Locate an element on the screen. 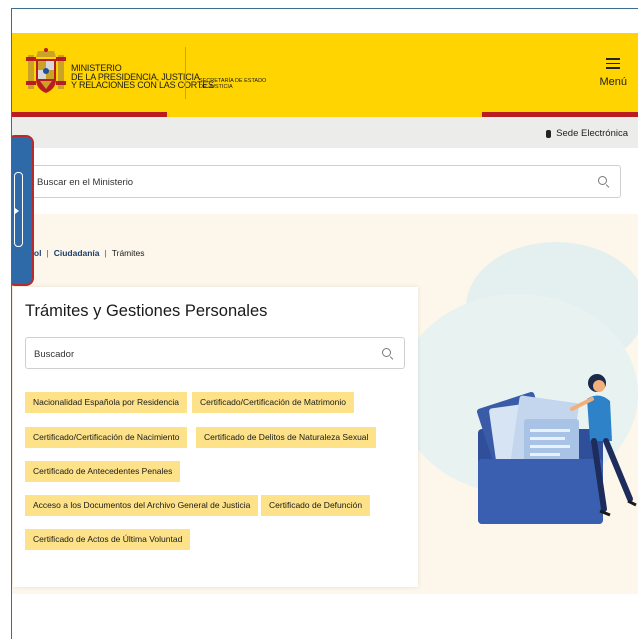  sede-label: Sede Electrónica is located at coordinates (592, 133).